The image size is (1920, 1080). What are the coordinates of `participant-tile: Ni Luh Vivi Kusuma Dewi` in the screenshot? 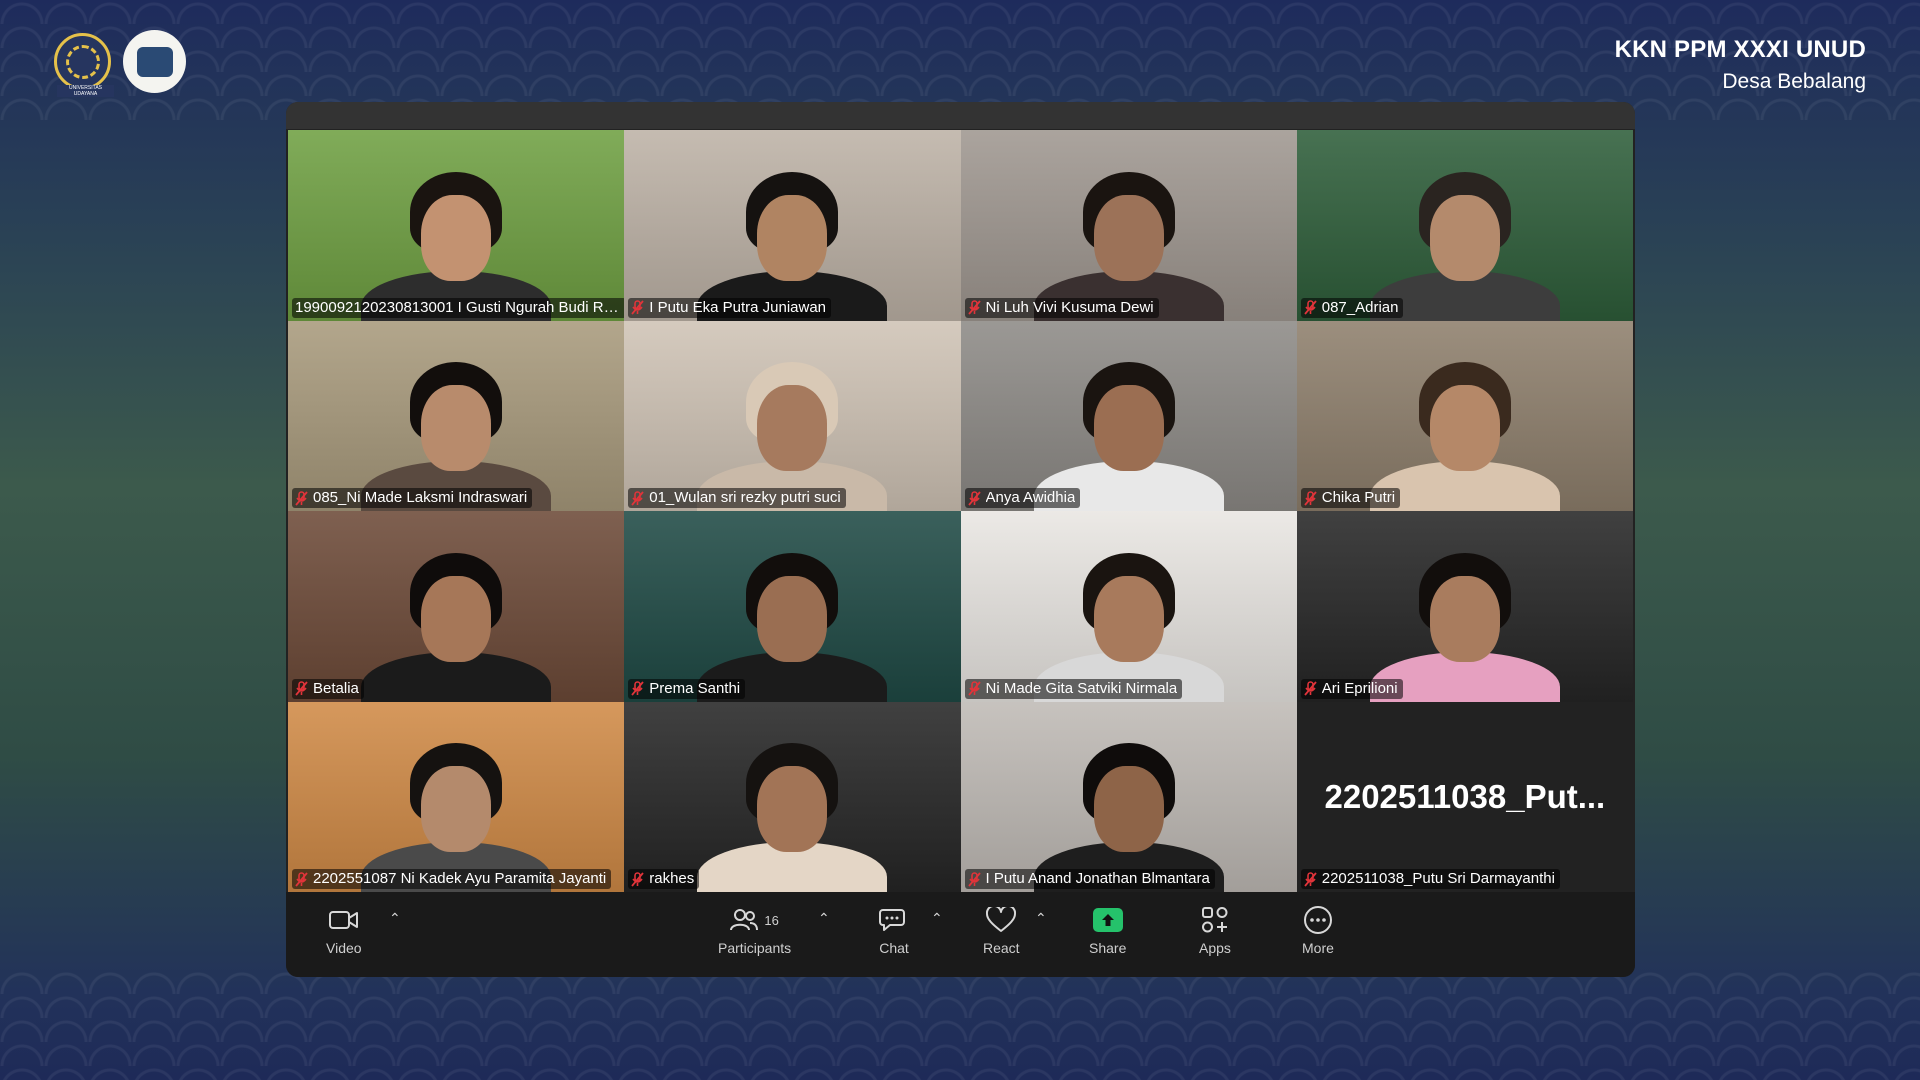 It's located at (1128, 225).